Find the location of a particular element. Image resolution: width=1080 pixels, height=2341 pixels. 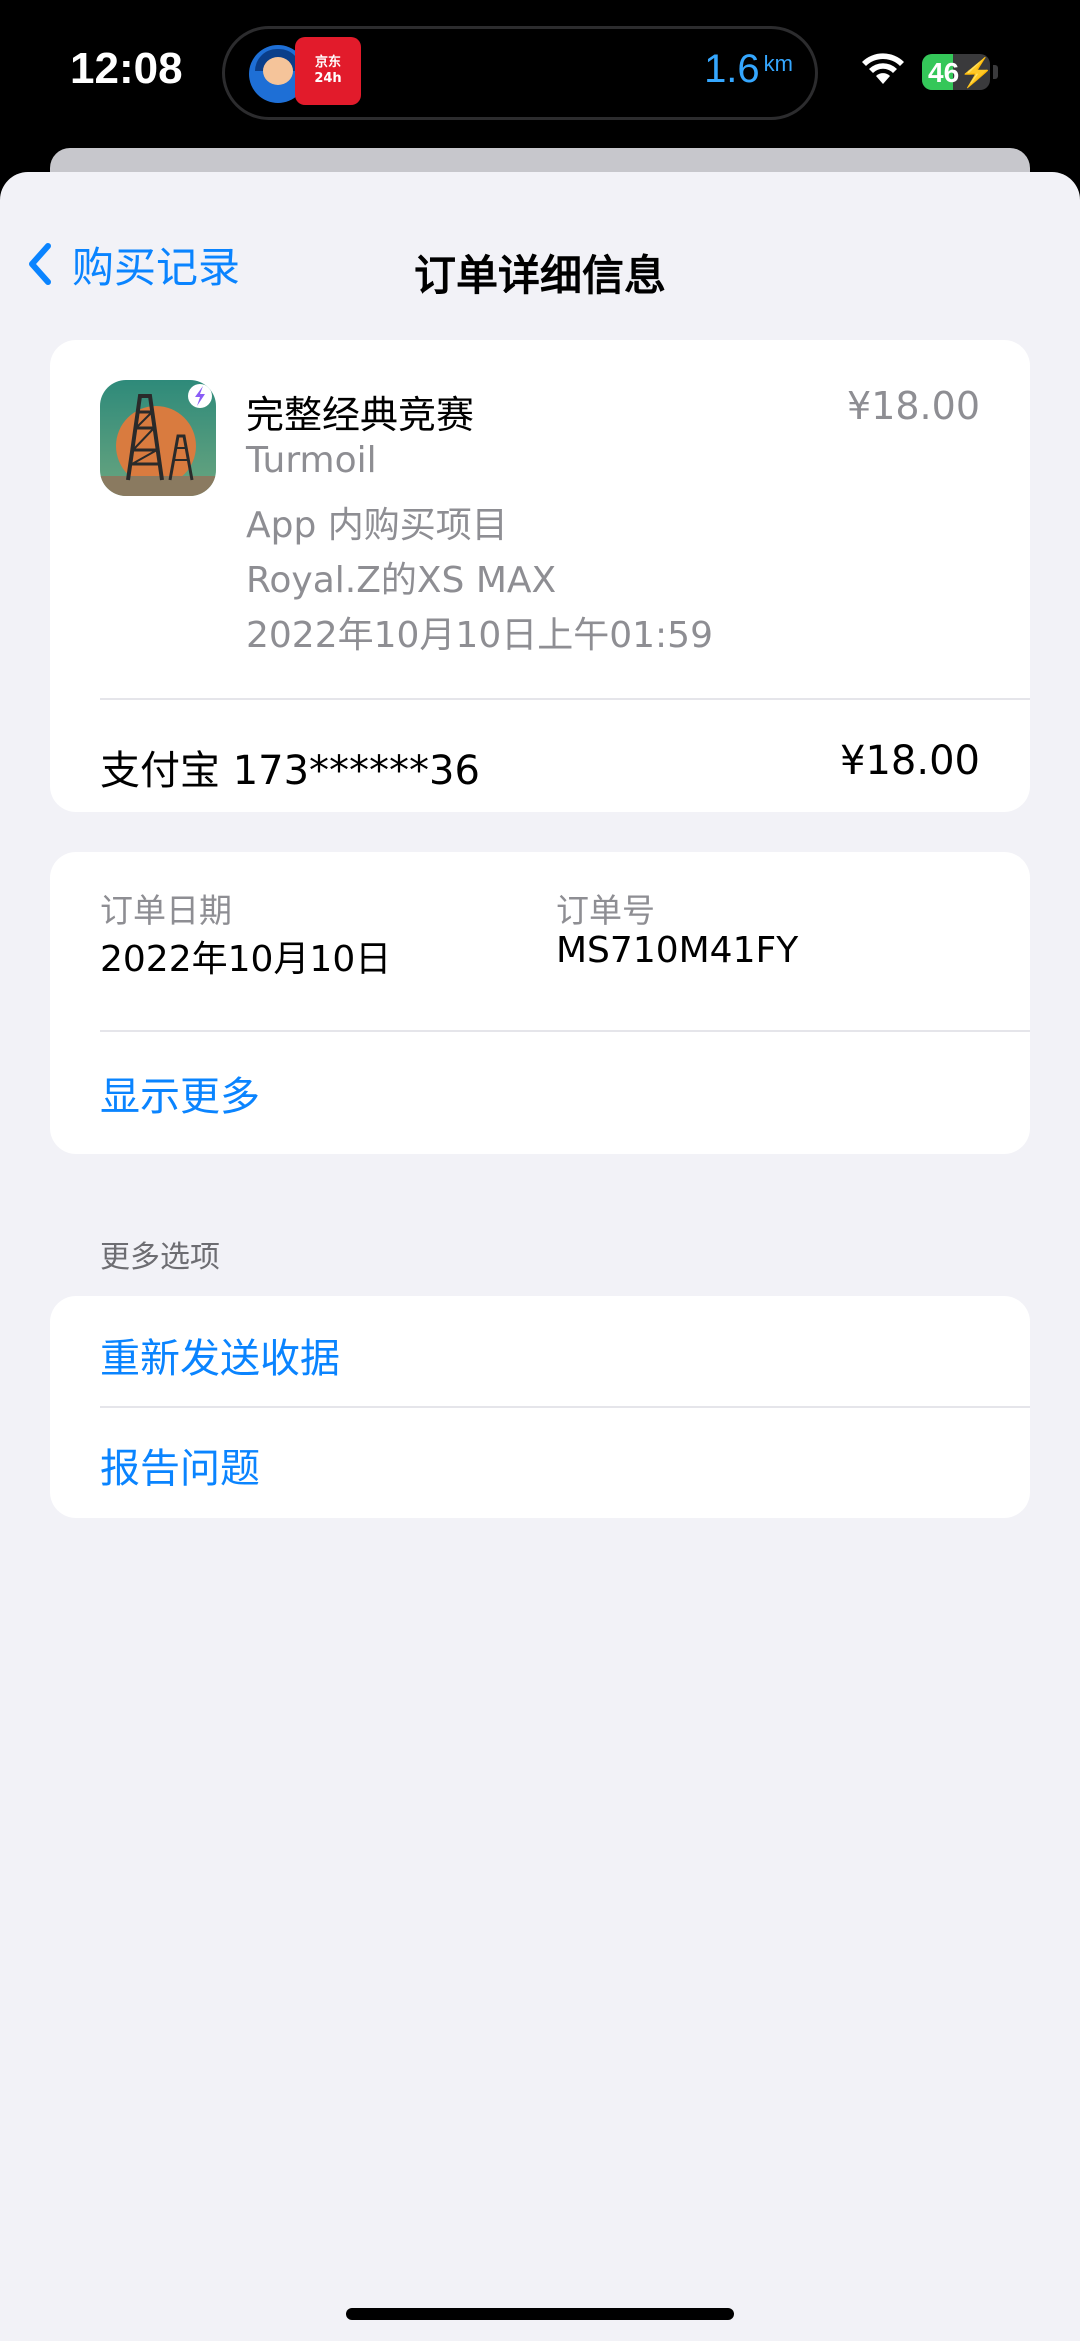

order-id-label: 订单号 is located at coordinates (605, 910).